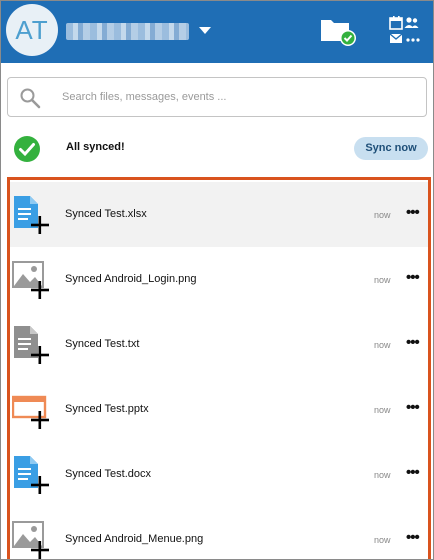 The width and height of the screenshot is (434, 560). What do you see at coordinates (107, 409) in the screenshot?
I see `file-name: Synced Test.pptx` at bounding box center [107, 409].